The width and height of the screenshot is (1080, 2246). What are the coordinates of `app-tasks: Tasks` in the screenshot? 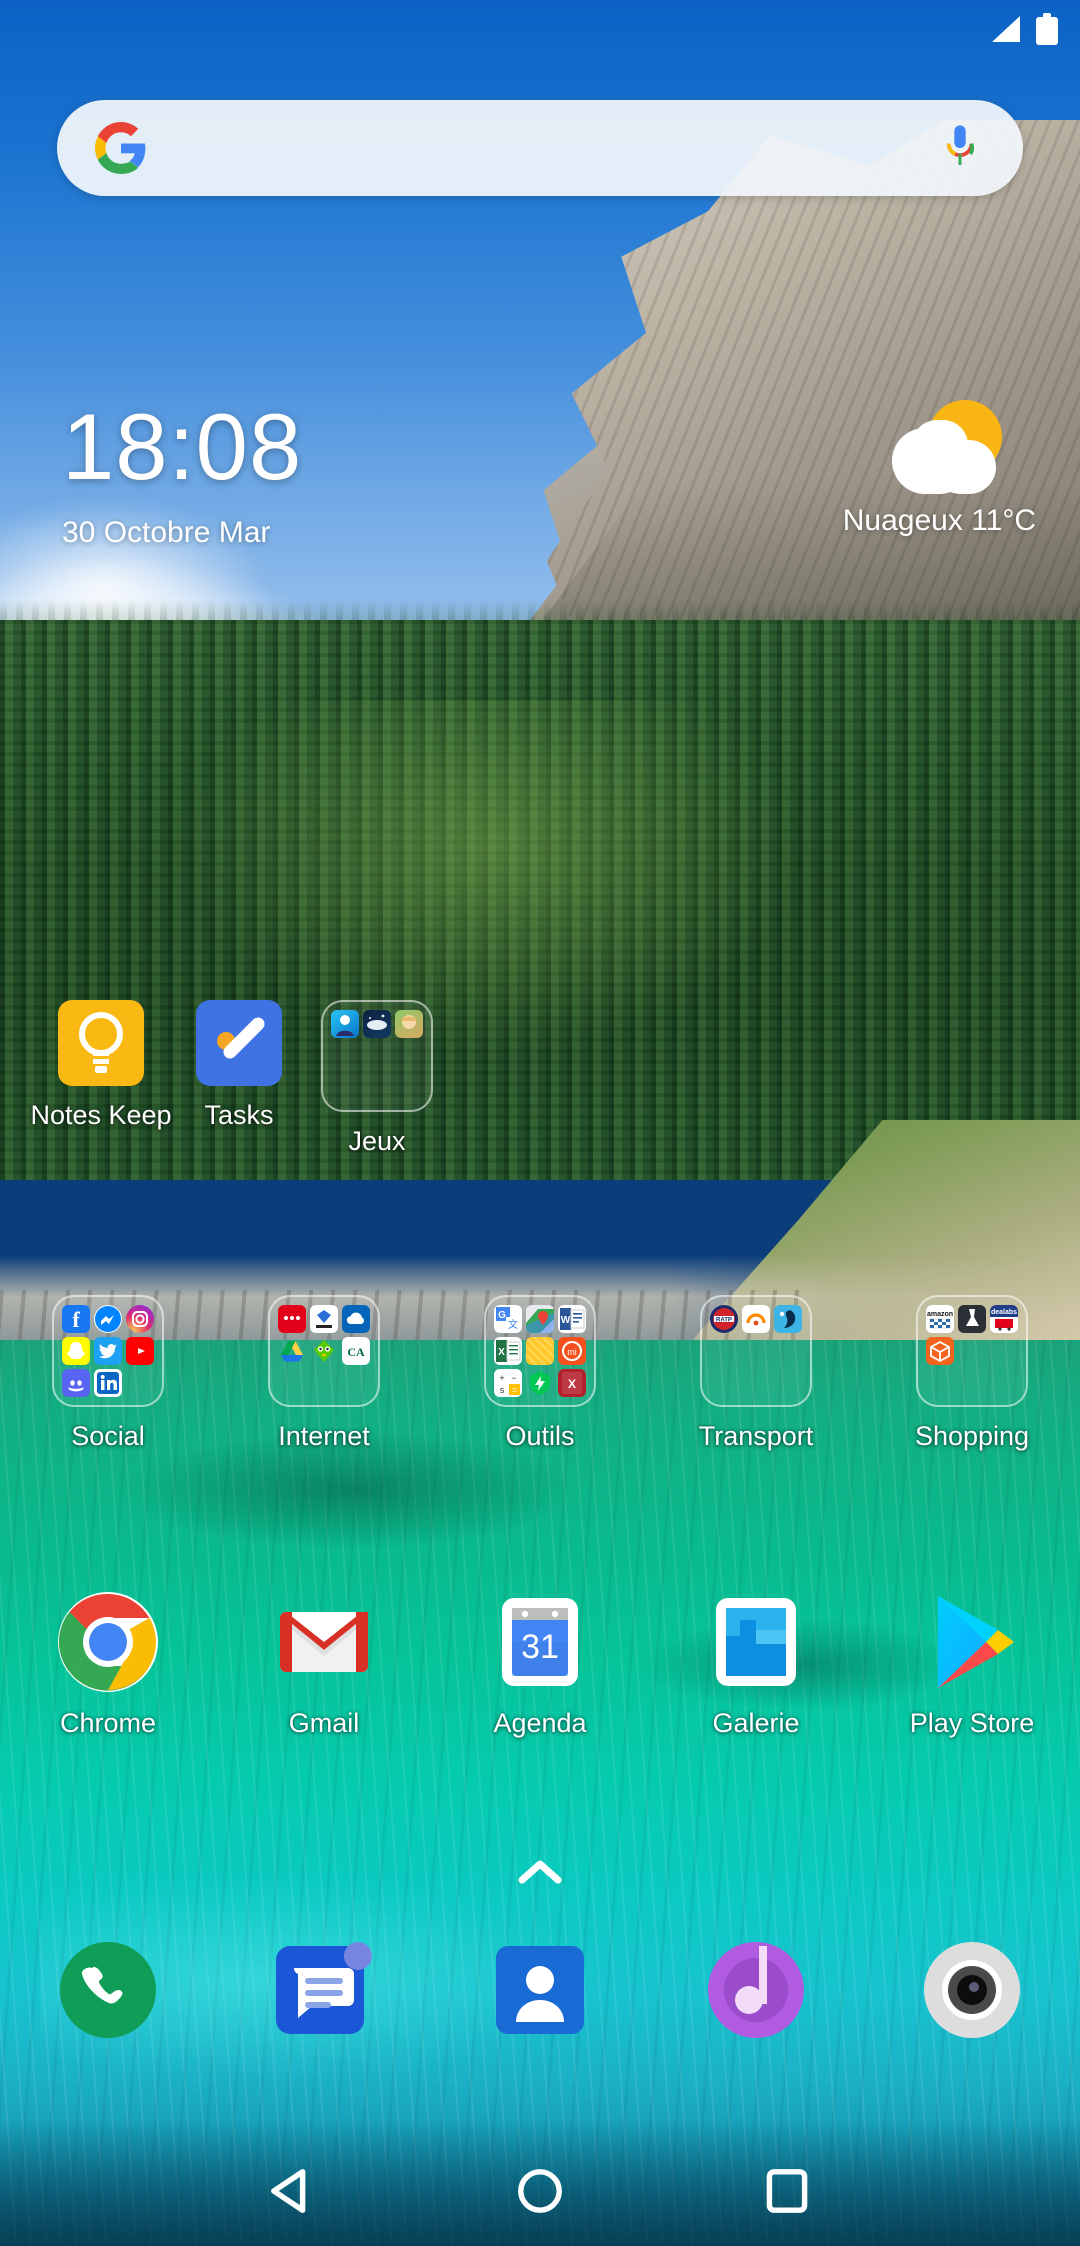 It's located at (239, 1078).